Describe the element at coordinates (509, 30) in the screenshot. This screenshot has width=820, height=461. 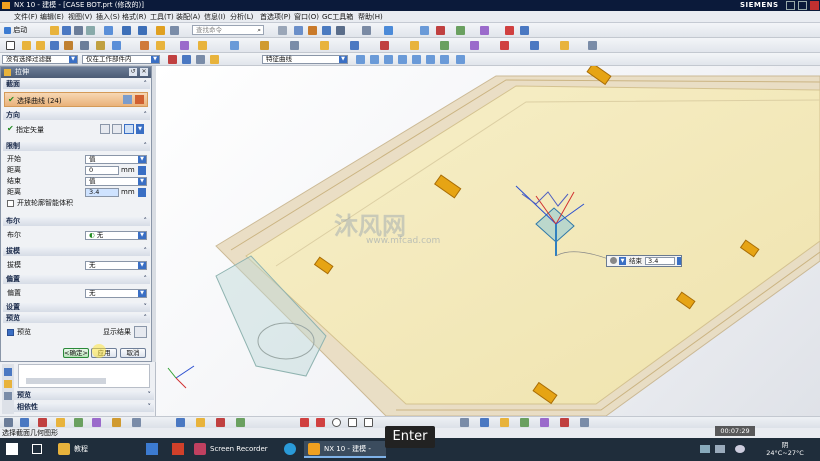
I see `section-view-icon` at that location.